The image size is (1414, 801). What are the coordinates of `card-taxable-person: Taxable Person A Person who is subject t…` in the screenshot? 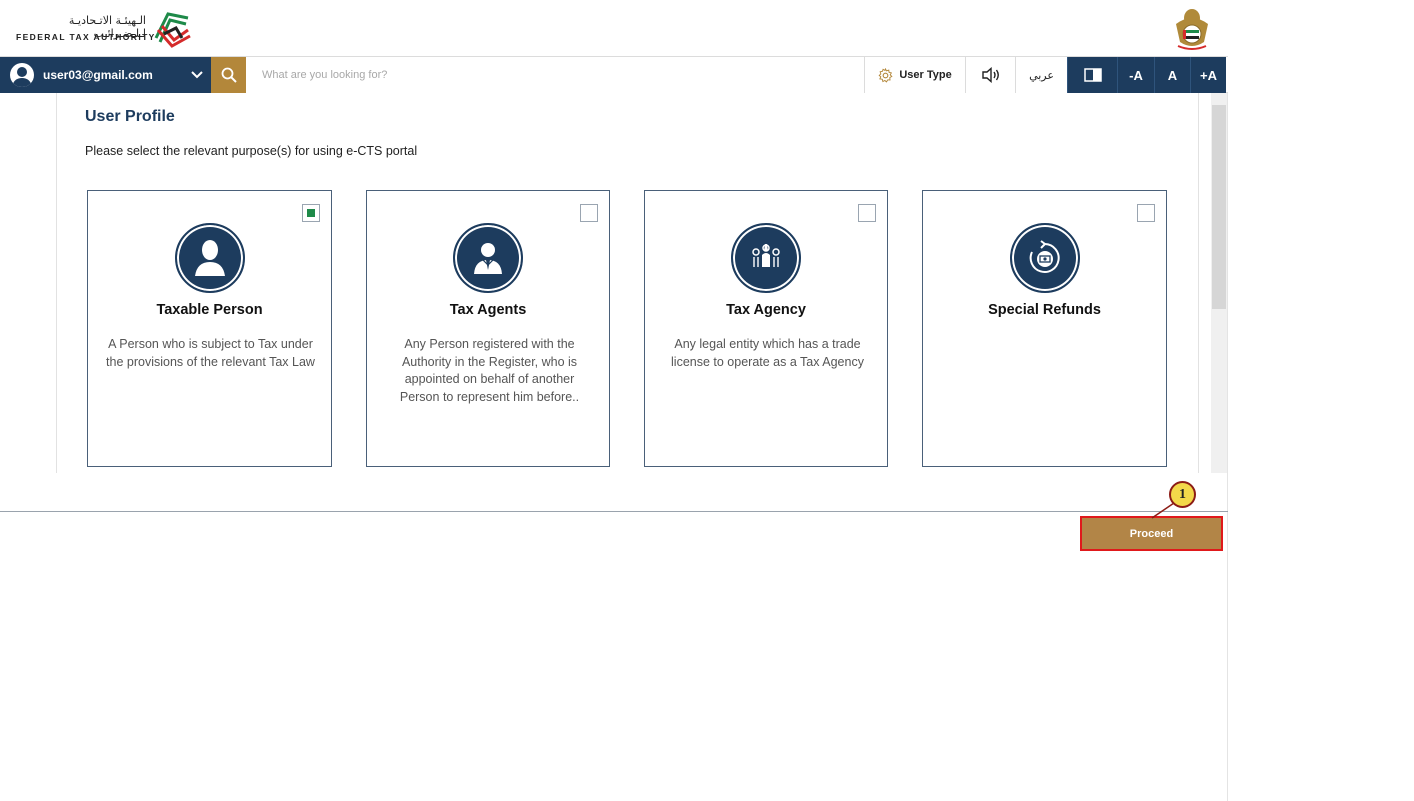 It's located at (209, 328).